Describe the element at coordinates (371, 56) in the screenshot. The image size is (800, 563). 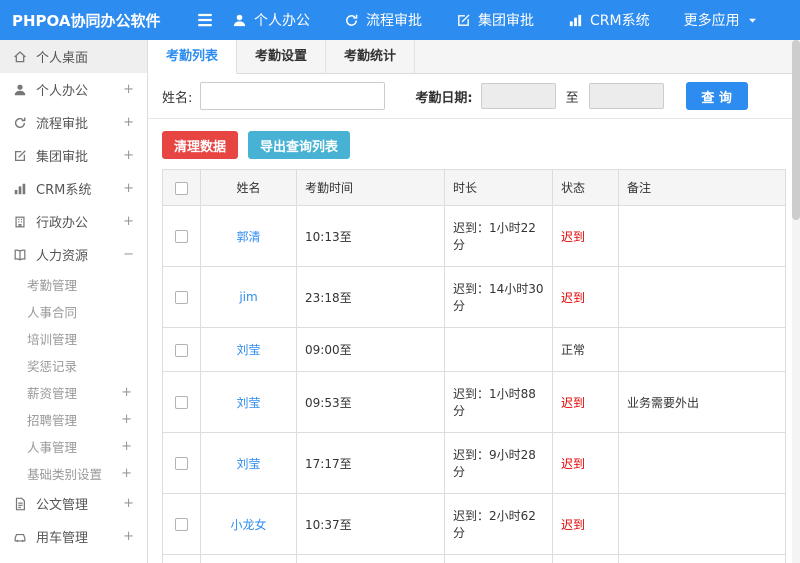
I see `tab-attendance-stats: 考勤统计` at that location.